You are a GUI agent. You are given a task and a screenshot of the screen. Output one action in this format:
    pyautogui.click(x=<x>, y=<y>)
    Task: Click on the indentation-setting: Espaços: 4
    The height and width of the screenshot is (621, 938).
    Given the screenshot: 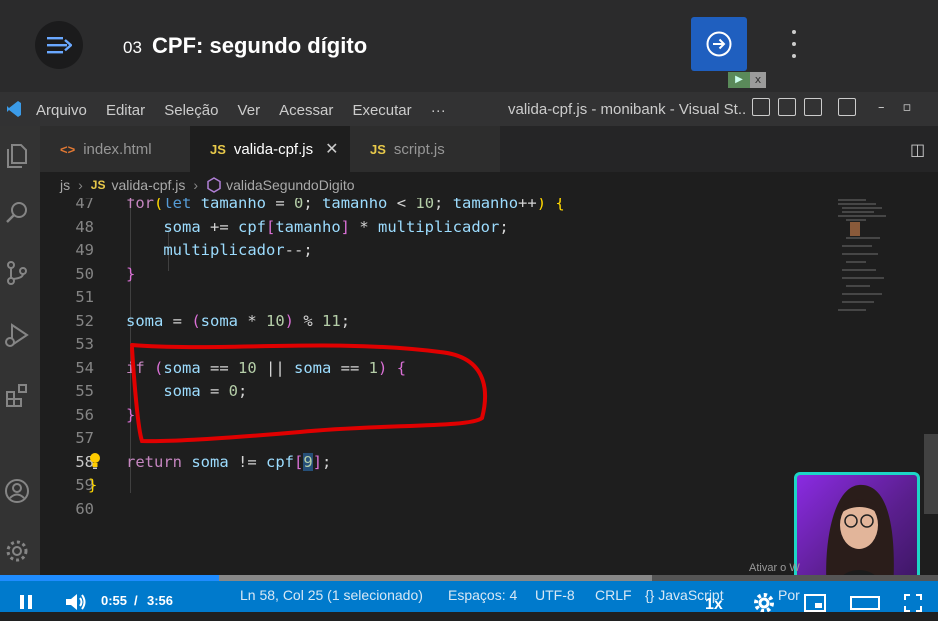 What is the action you would take?
    pyautogui.click(x=482, y=595)
    